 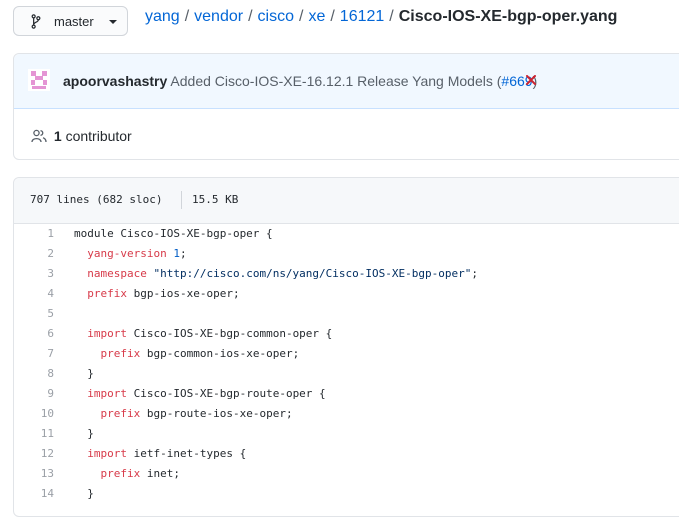 What do you see at coordinates (34, 313) in the screenshot?
I see `line-number: 5` at bounding box center [34, 313].